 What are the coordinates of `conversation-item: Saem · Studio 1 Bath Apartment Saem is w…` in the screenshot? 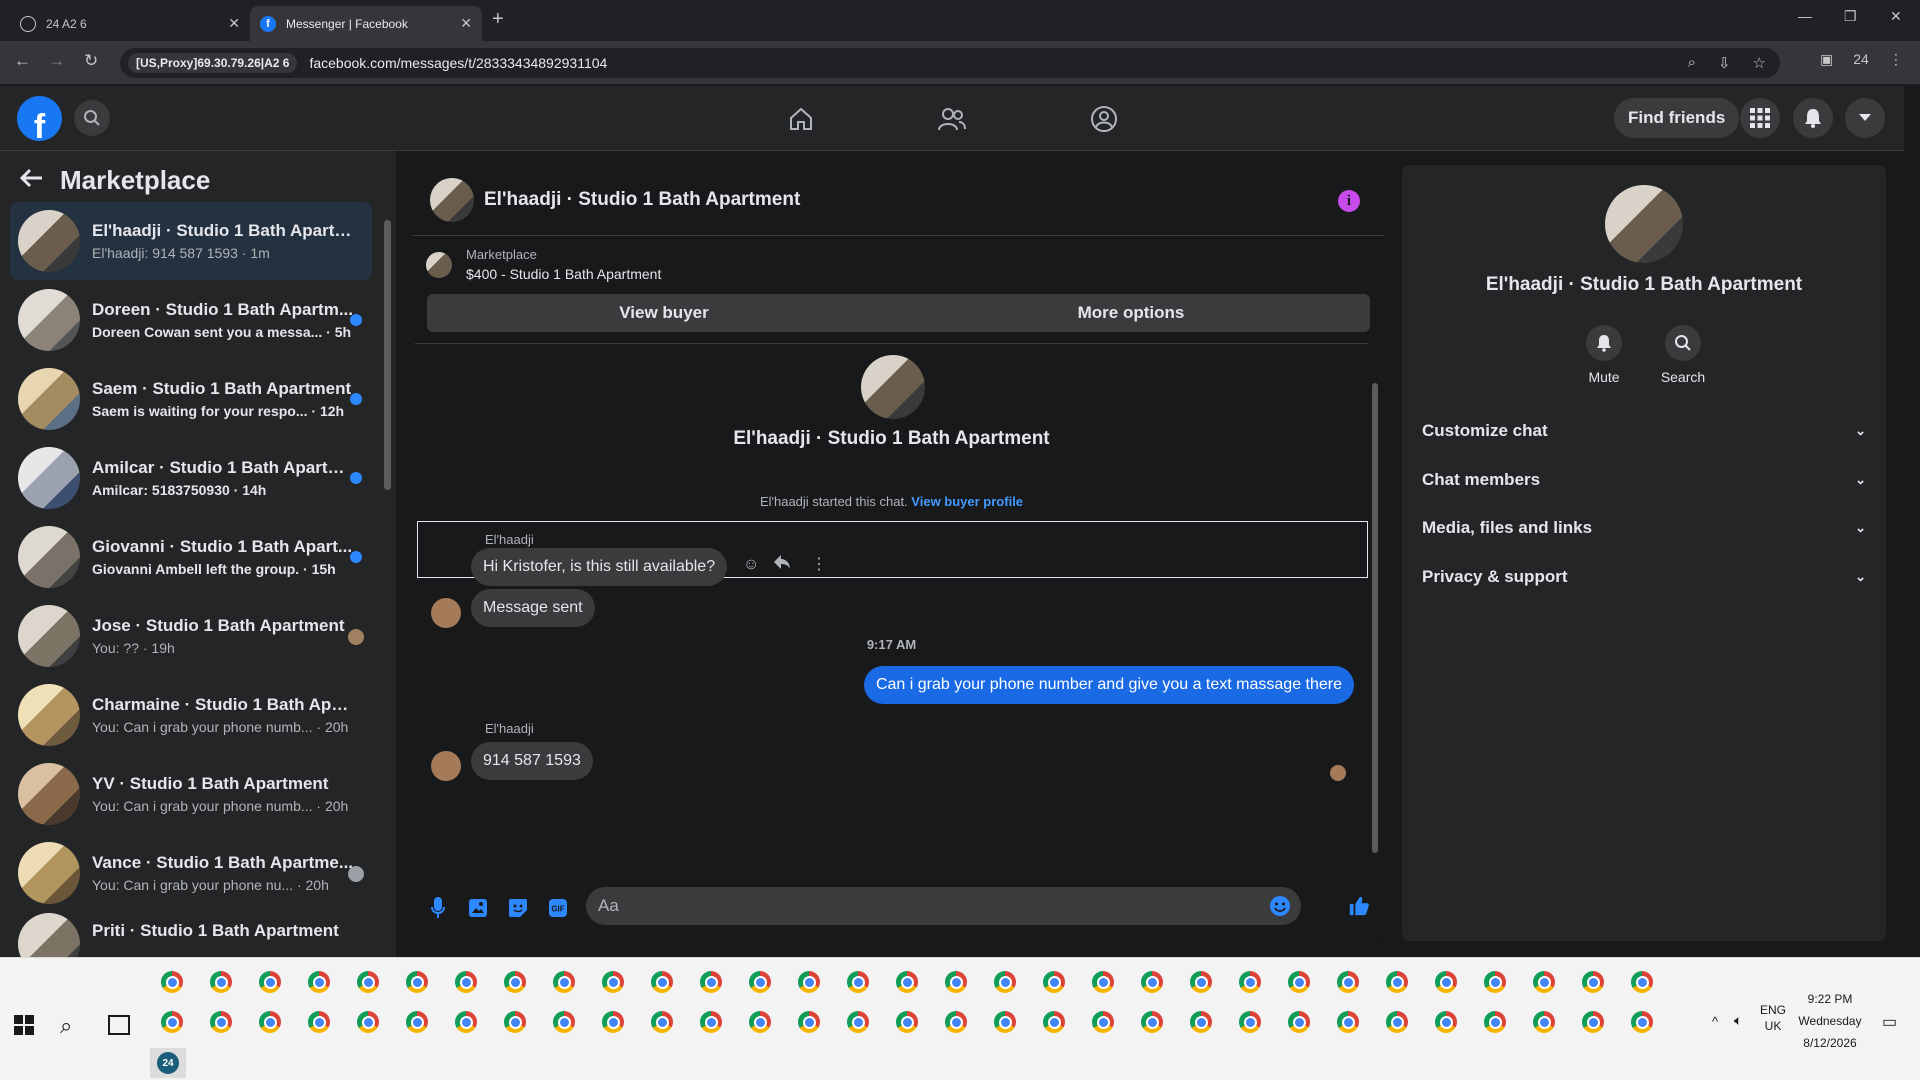 It's located at (191, 399).